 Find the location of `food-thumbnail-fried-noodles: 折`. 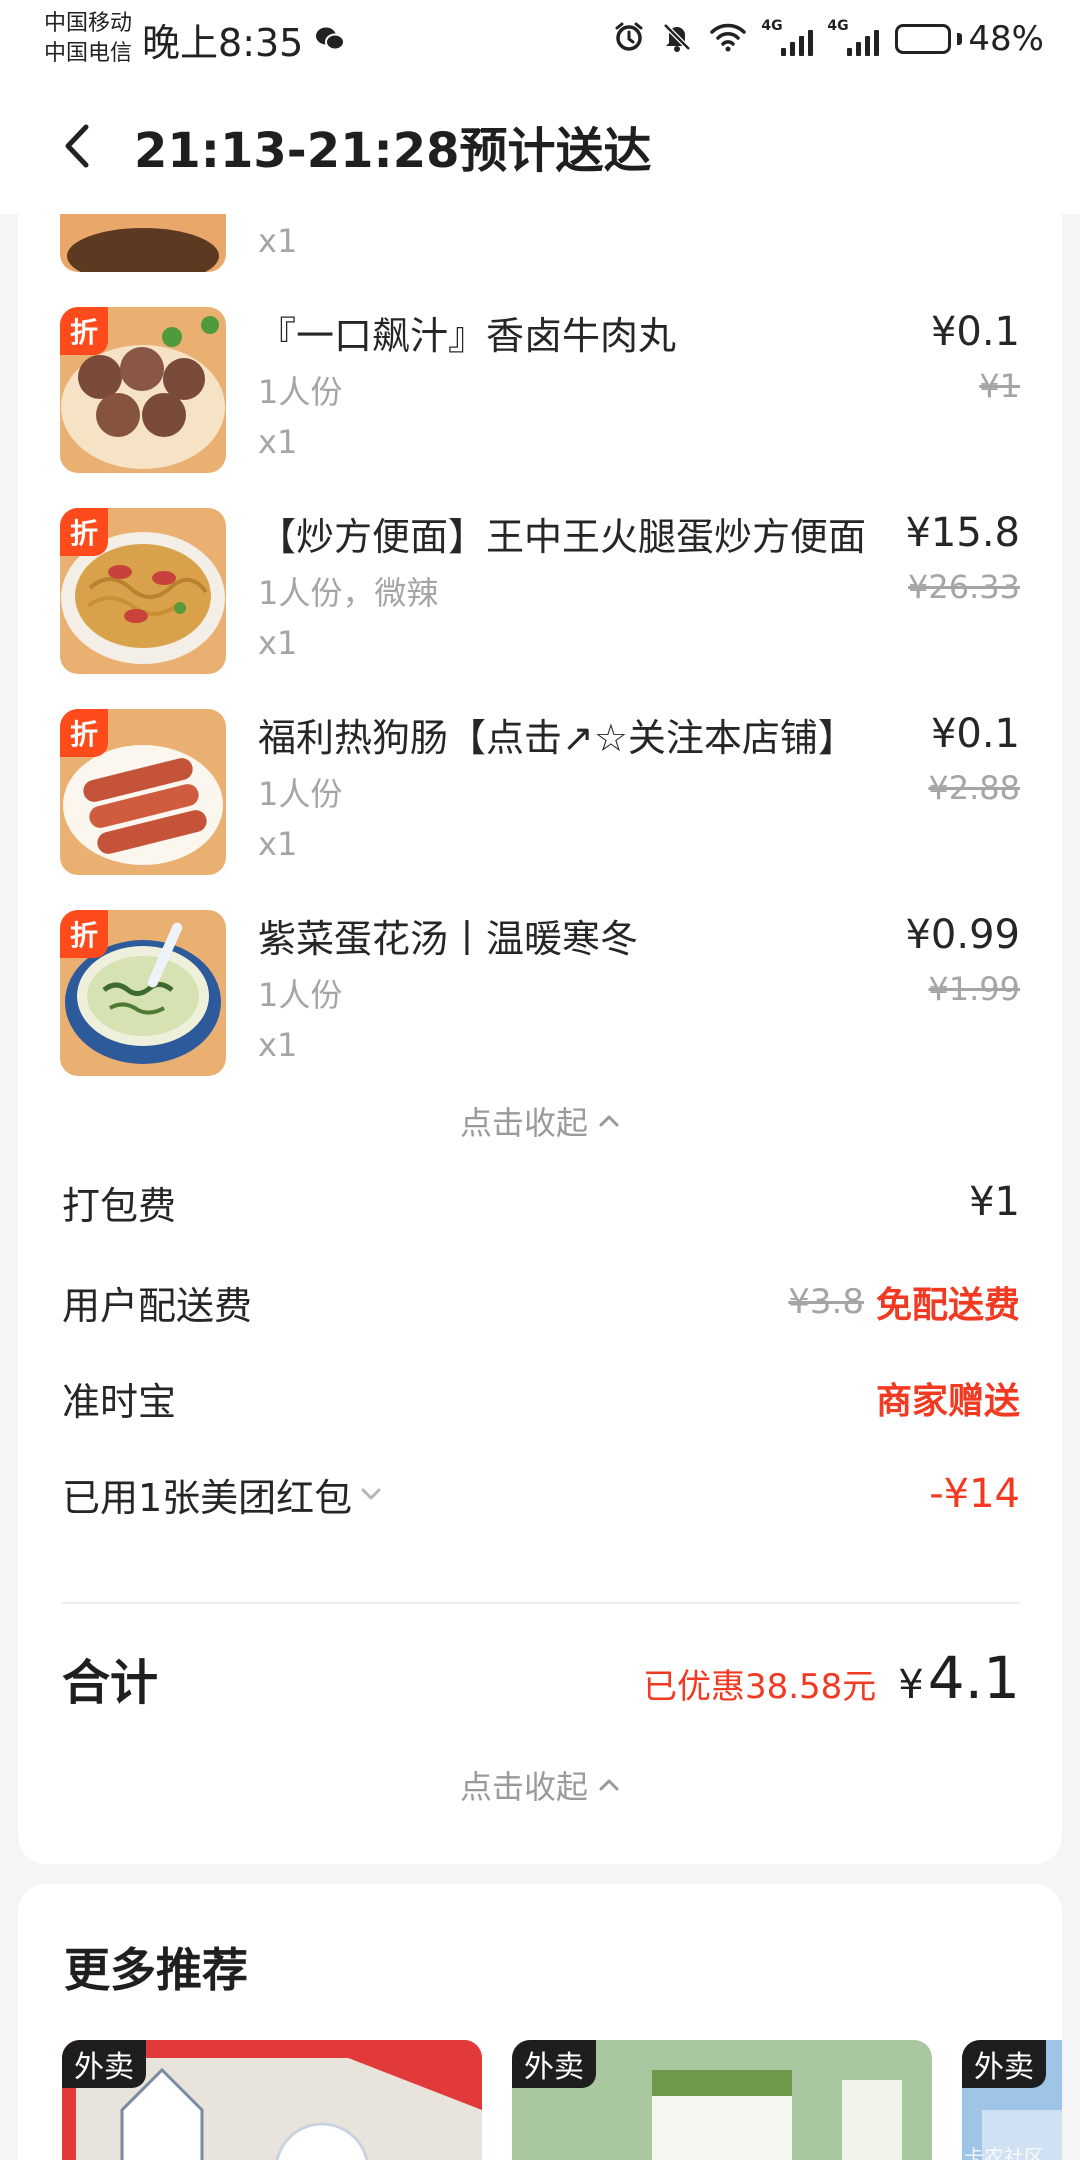

food-thumbnail-fried-noodles: 折 is located at coordinates (143, 591).